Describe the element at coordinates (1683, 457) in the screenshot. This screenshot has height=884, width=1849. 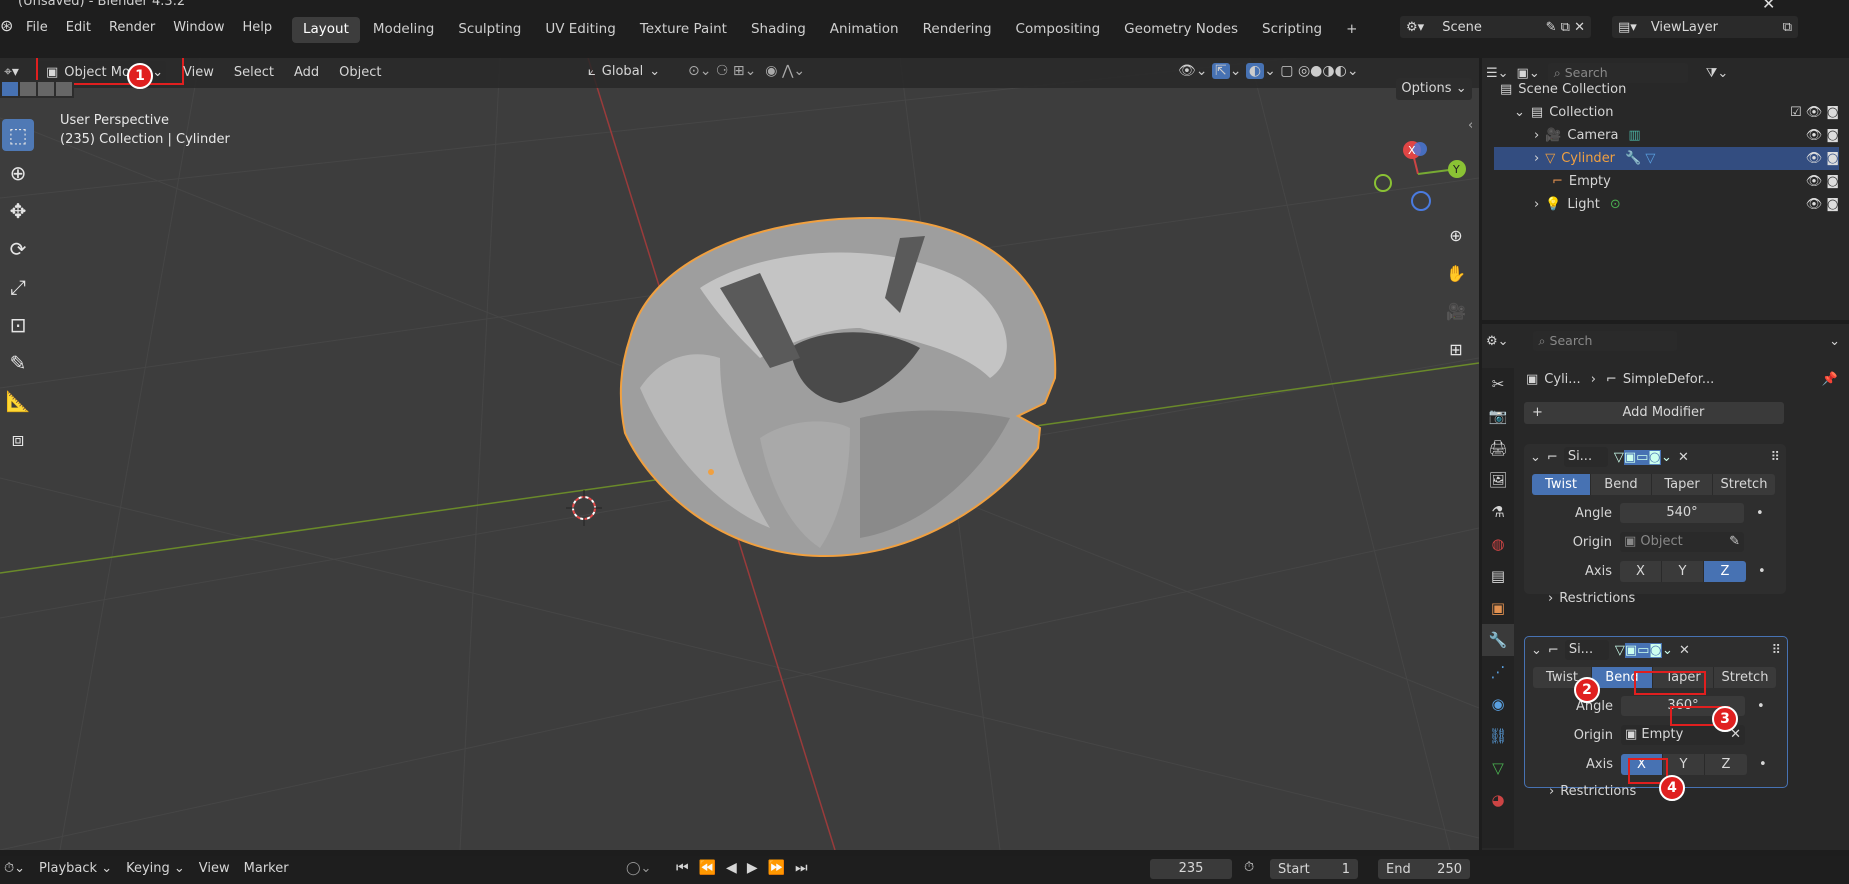
I see `delete-modifier-icon: ✕` at that location.